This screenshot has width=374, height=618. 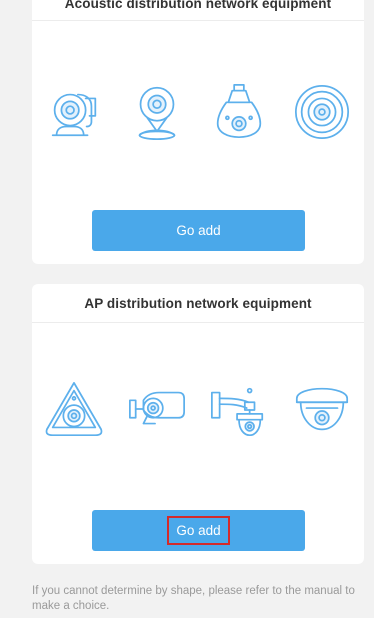 What do you see at coordinates (157, 112) in the screenshot?
I see `mini-camera-icon` at bounding box center [157, 112].